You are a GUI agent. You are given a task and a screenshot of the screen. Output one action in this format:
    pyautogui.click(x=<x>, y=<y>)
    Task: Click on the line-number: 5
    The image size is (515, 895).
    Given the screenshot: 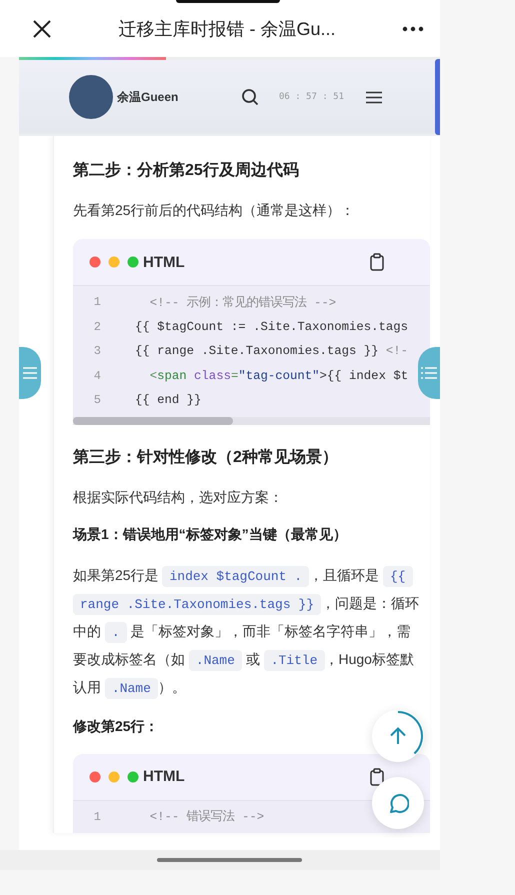 What is the action you would take?
    pyautogui.click(x=96, y=400)
    